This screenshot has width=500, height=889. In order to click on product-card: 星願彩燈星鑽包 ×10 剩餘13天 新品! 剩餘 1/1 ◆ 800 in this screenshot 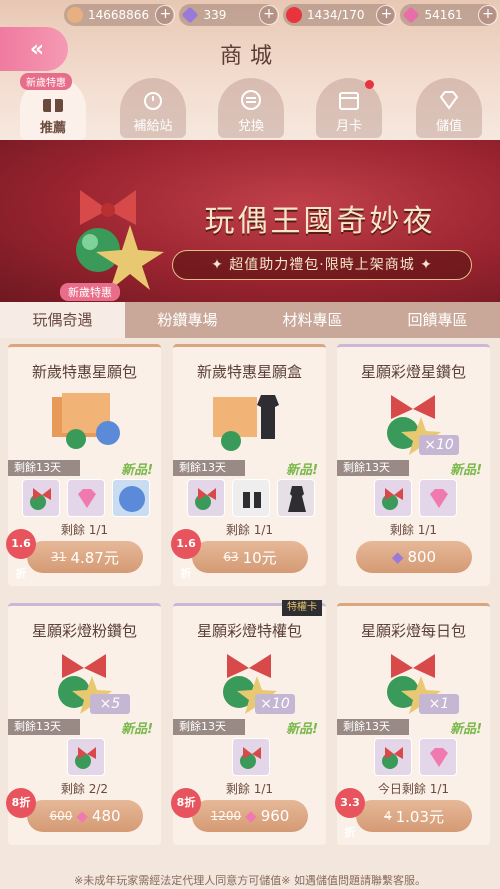, I will do `click(413, 465)`.